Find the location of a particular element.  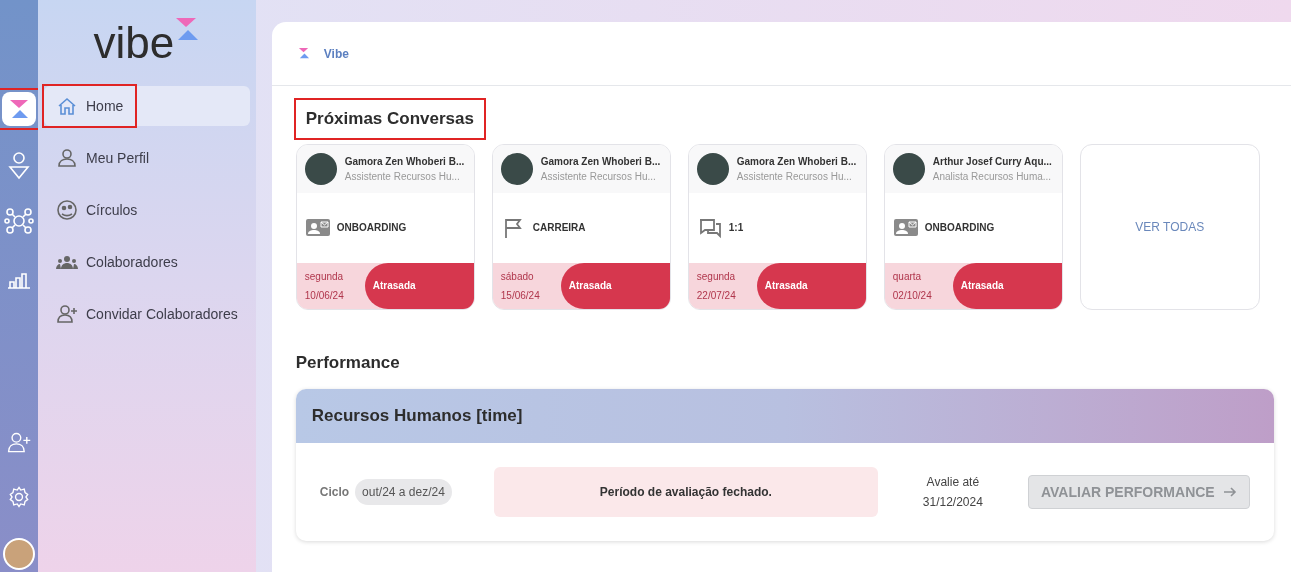

nav-label: Meu Perfil is located at coordinates (118, 158).